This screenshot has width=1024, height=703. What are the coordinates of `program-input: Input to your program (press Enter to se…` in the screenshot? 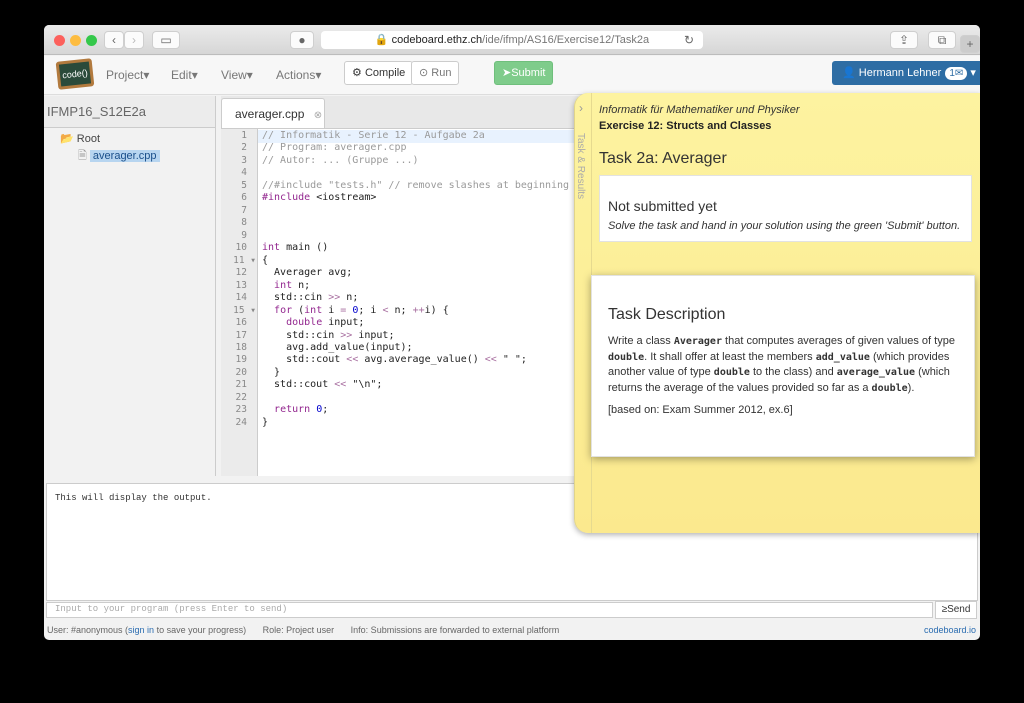 It's located at (489, 610).